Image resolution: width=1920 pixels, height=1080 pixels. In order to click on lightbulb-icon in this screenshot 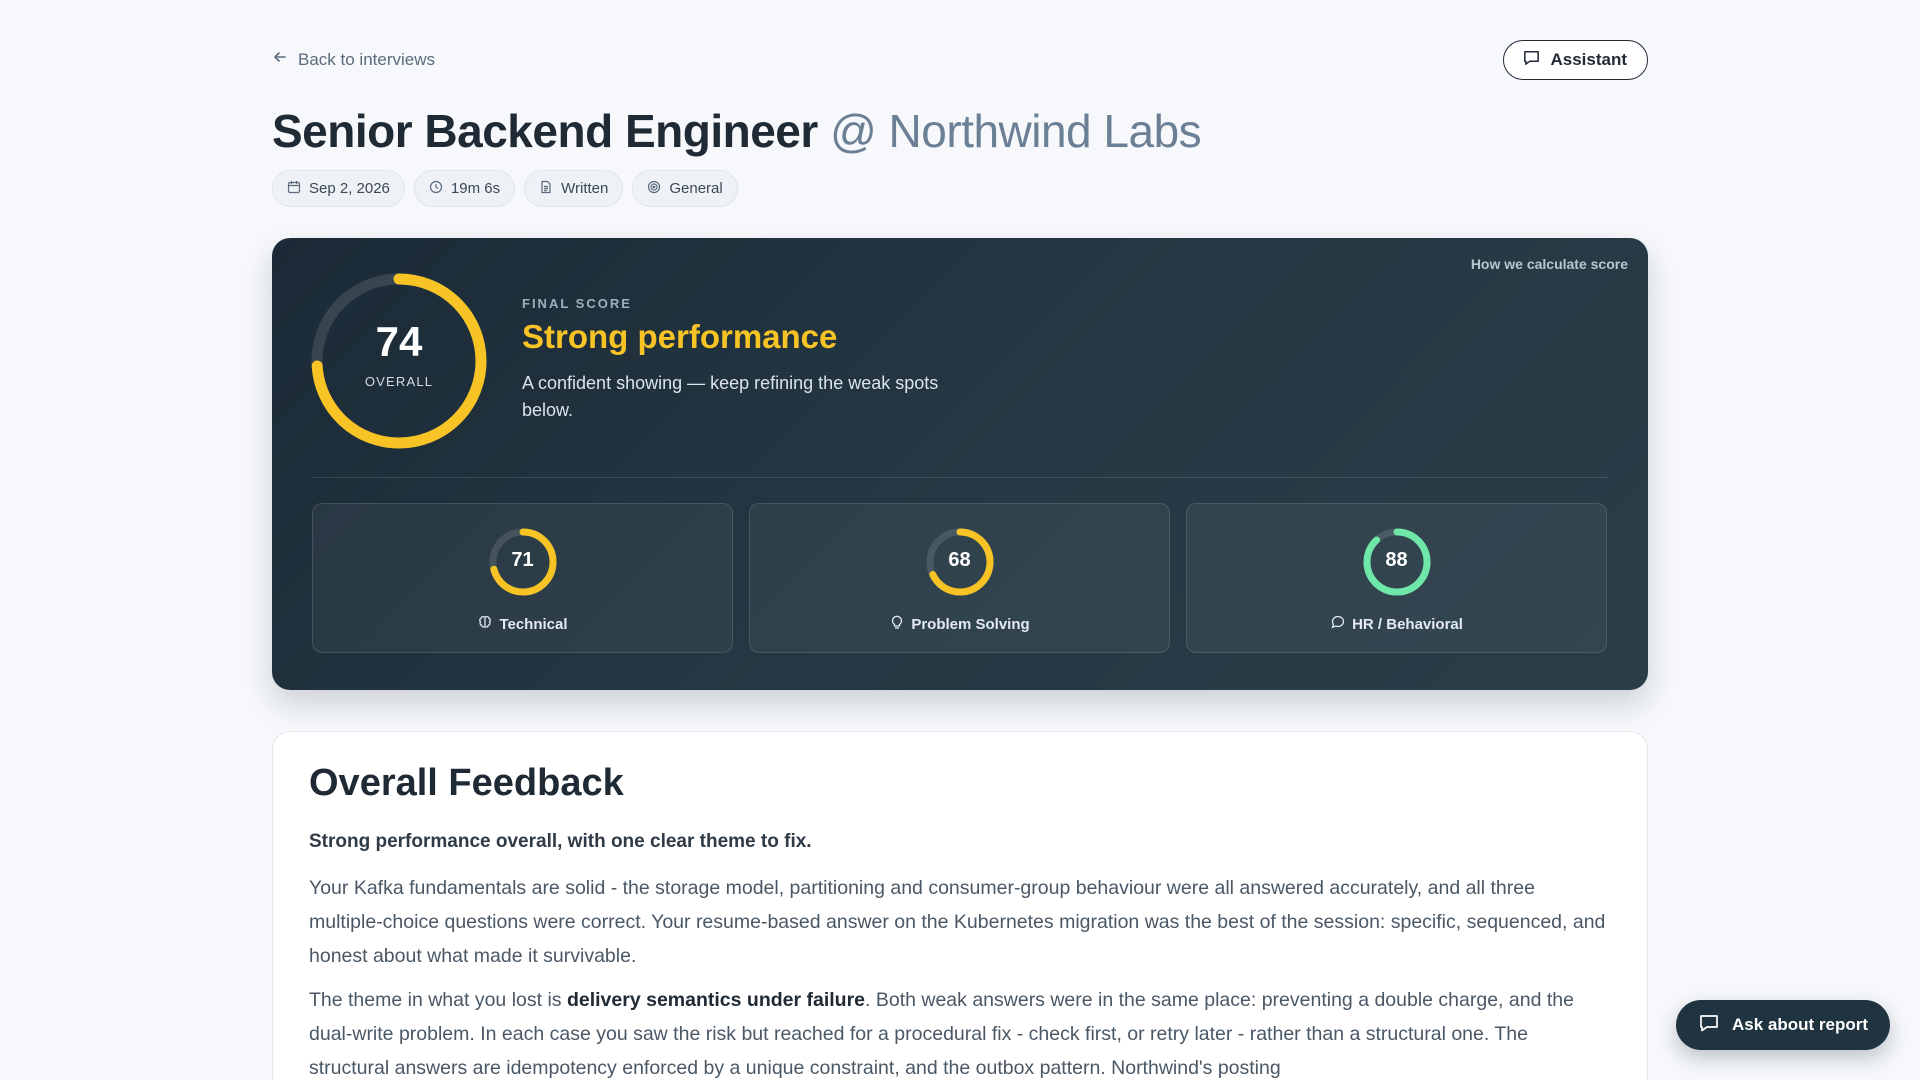, I will do `click(897, 624)`.